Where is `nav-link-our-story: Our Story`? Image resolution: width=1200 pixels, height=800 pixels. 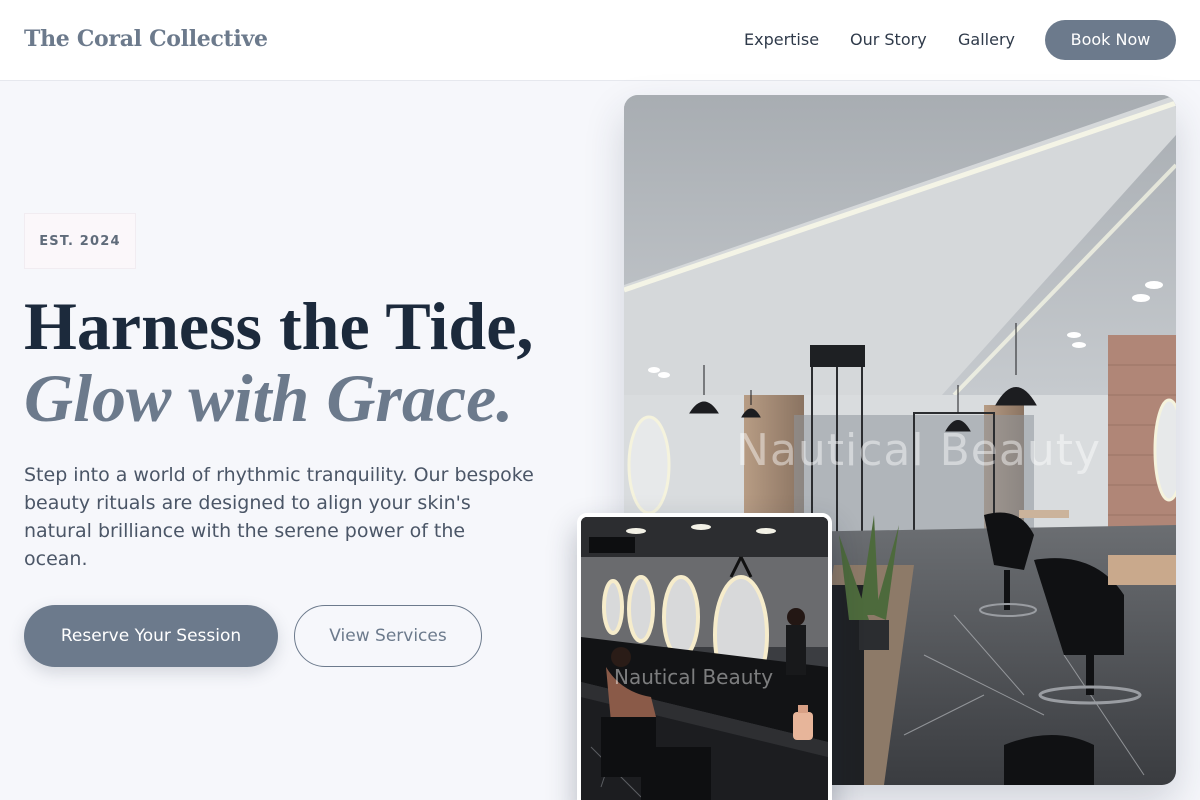
nav-link-our-story: Our Story is located at coordinates (888, 39).